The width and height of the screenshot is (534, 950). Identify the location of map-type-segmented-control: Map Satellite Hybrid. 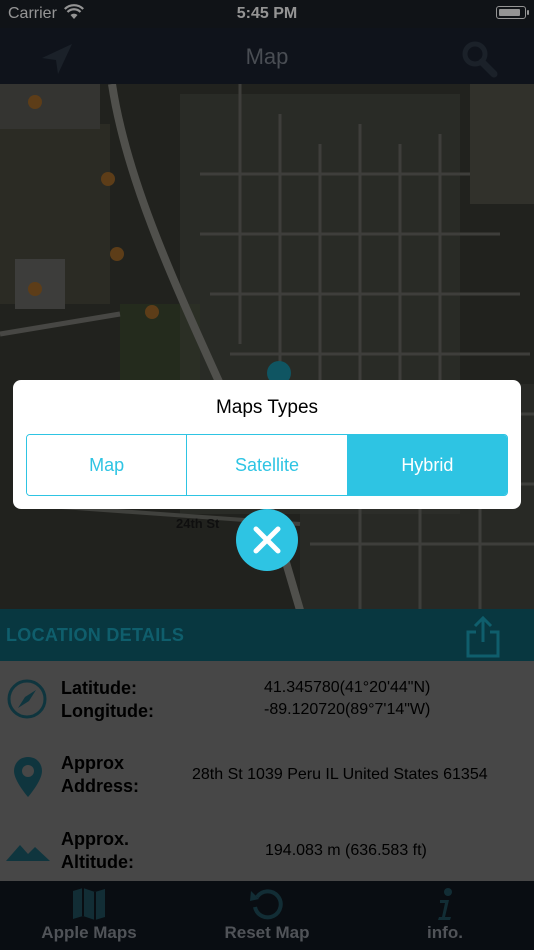
(267, 465).